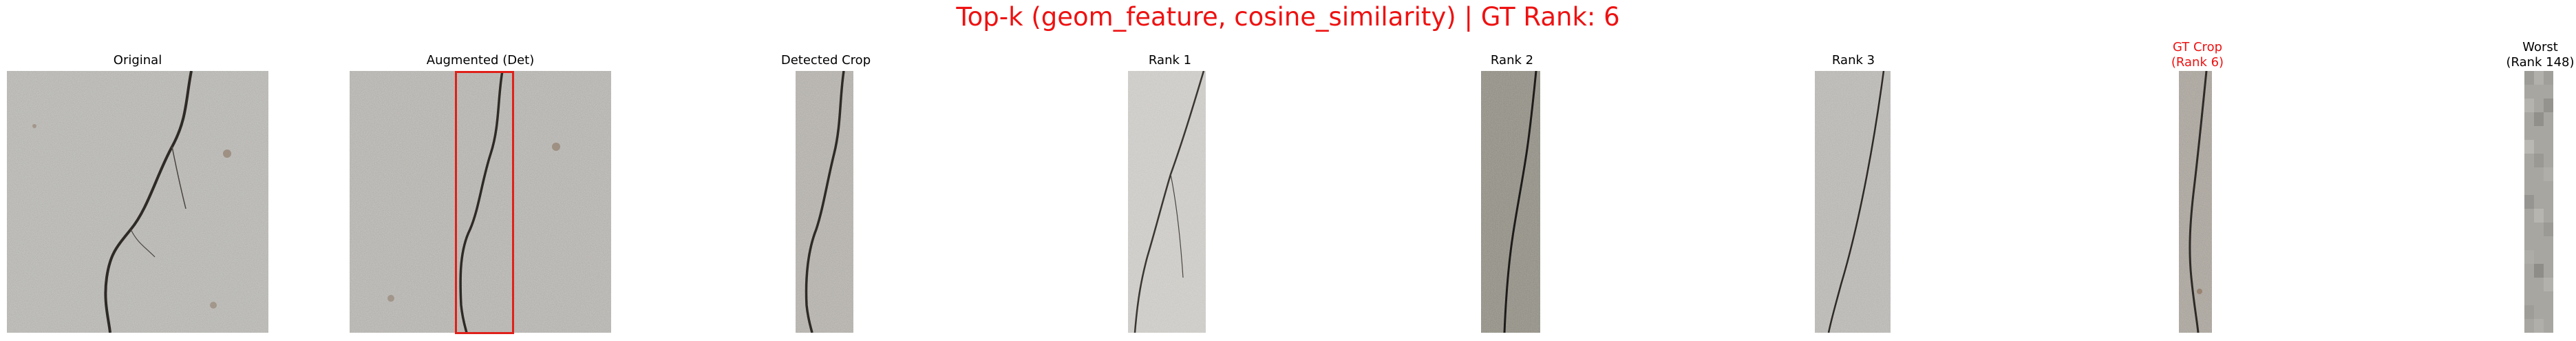 Image resolution: width=2576 pixels, height=341 pixels. Describe the element at coordinates (2197, 63) in the screenshot. I see `gt-crop-title-line2: (Rank 6)` at that location.